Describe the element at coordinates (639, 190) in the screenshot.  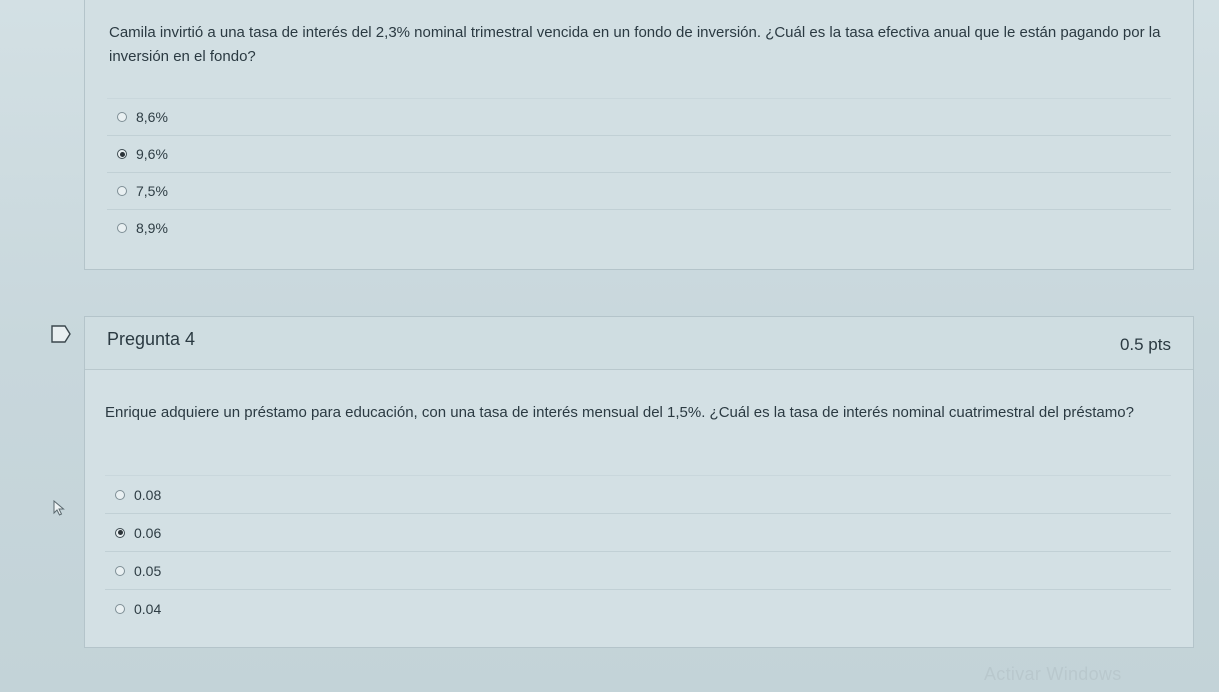
I see `question-3-option-3: 7,5%` at that location.